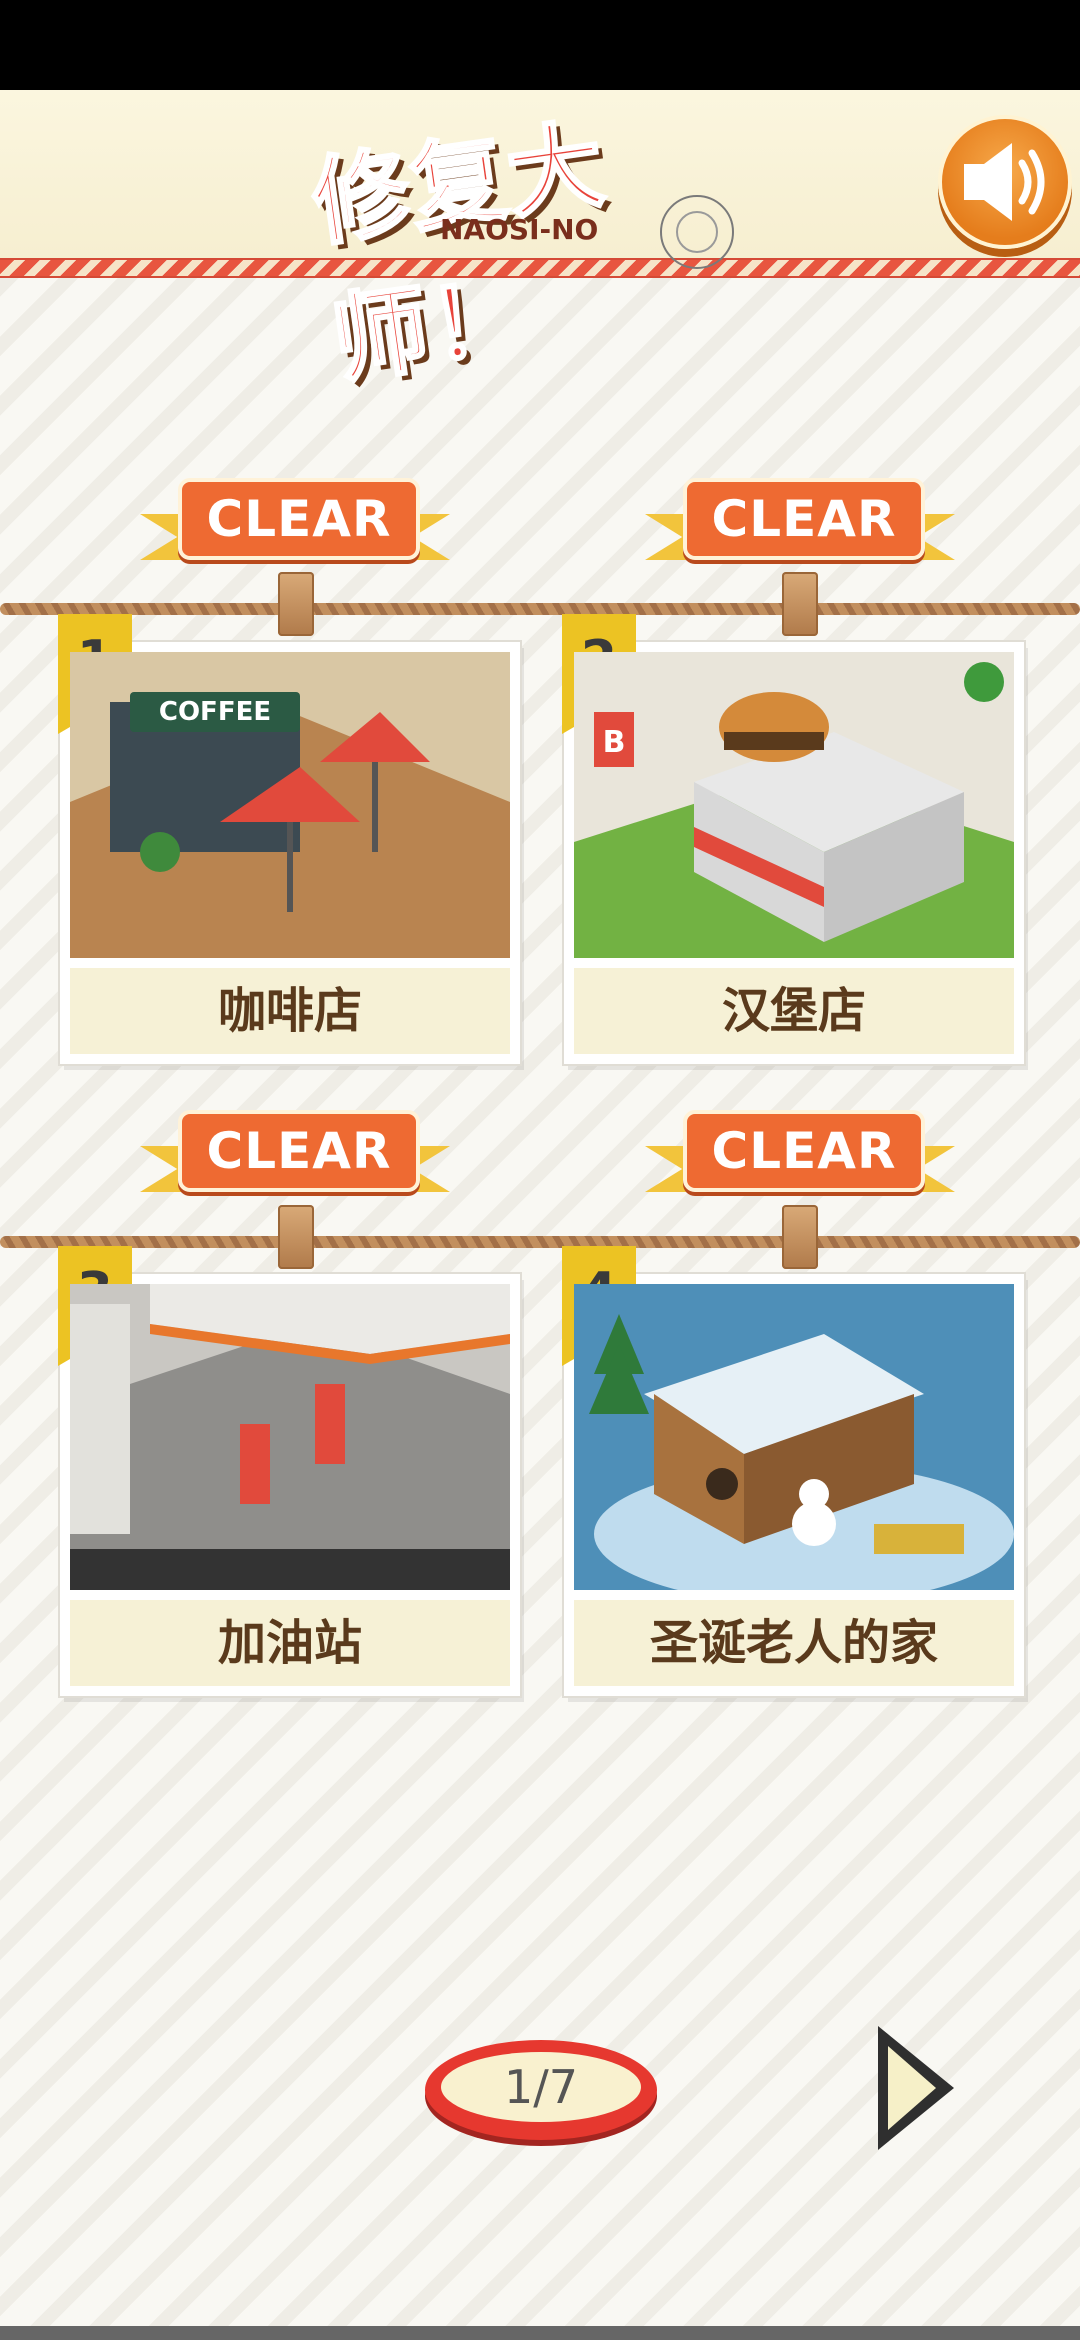 The height and width of the screenshot is (2340, 1080). What do you see at coordinates (215, 712) in the screenshot?
I see `svg-text: COFFEE` at bounding box center [215, 712].